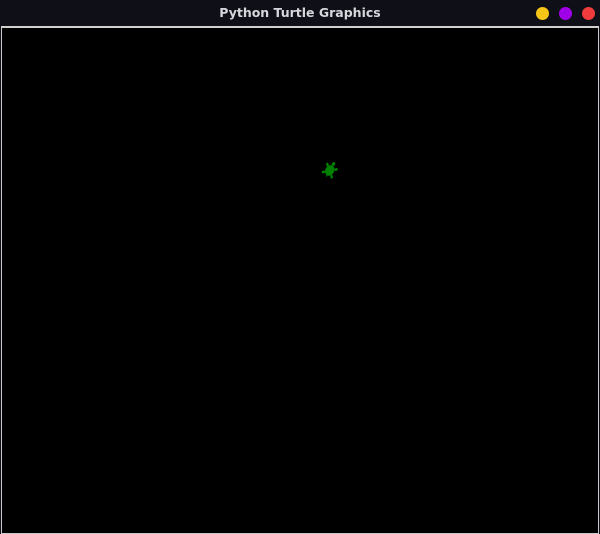 This screenshot has width=600, height=534. I want to click on title-bar: Python Turtle Graphics, so click(300, 13).